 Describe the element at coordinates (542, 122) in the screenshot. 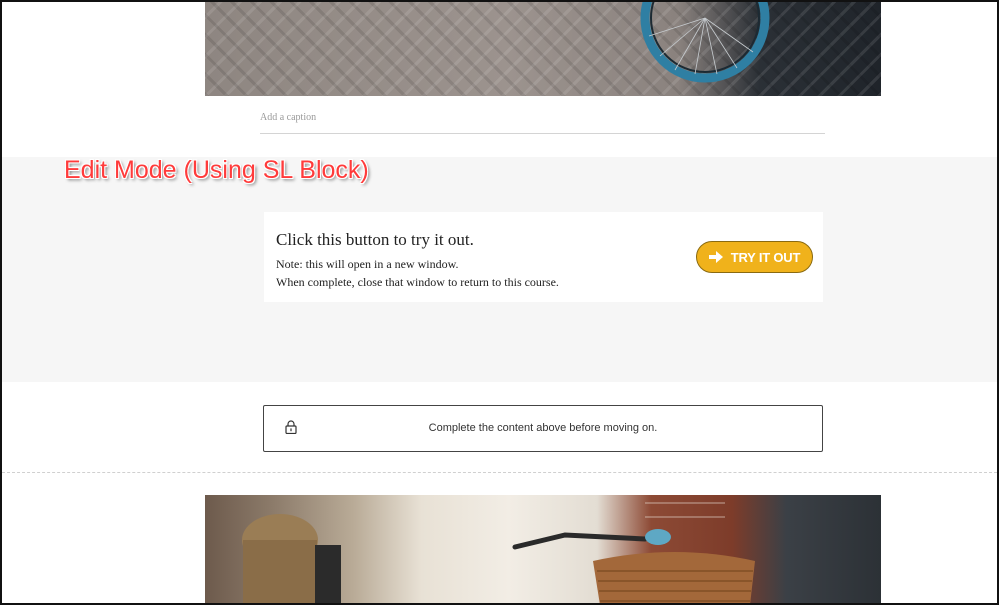

I see `image-caption-field: Add a caption` at that location.